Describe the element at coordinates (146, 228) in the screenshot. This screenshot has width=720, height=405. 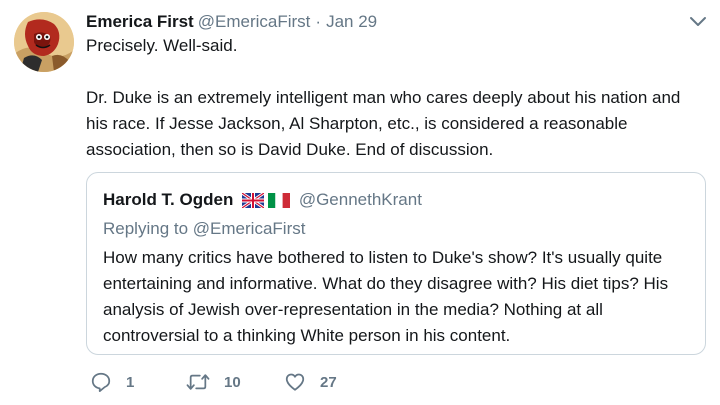
I see `replying-to-label: Replying to` at that location.